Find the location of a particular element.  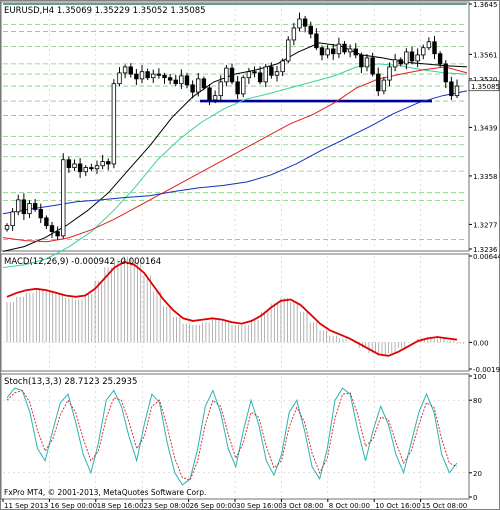

time-tick-label: 16 Sep 00:00 is located at coordinates (73, 506).